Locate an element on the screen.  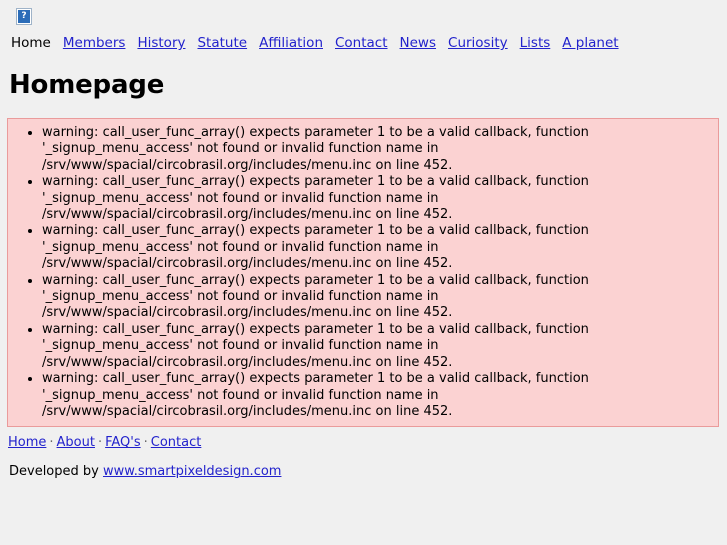
footer-link-home: Home is located at coordinates (27, 442).